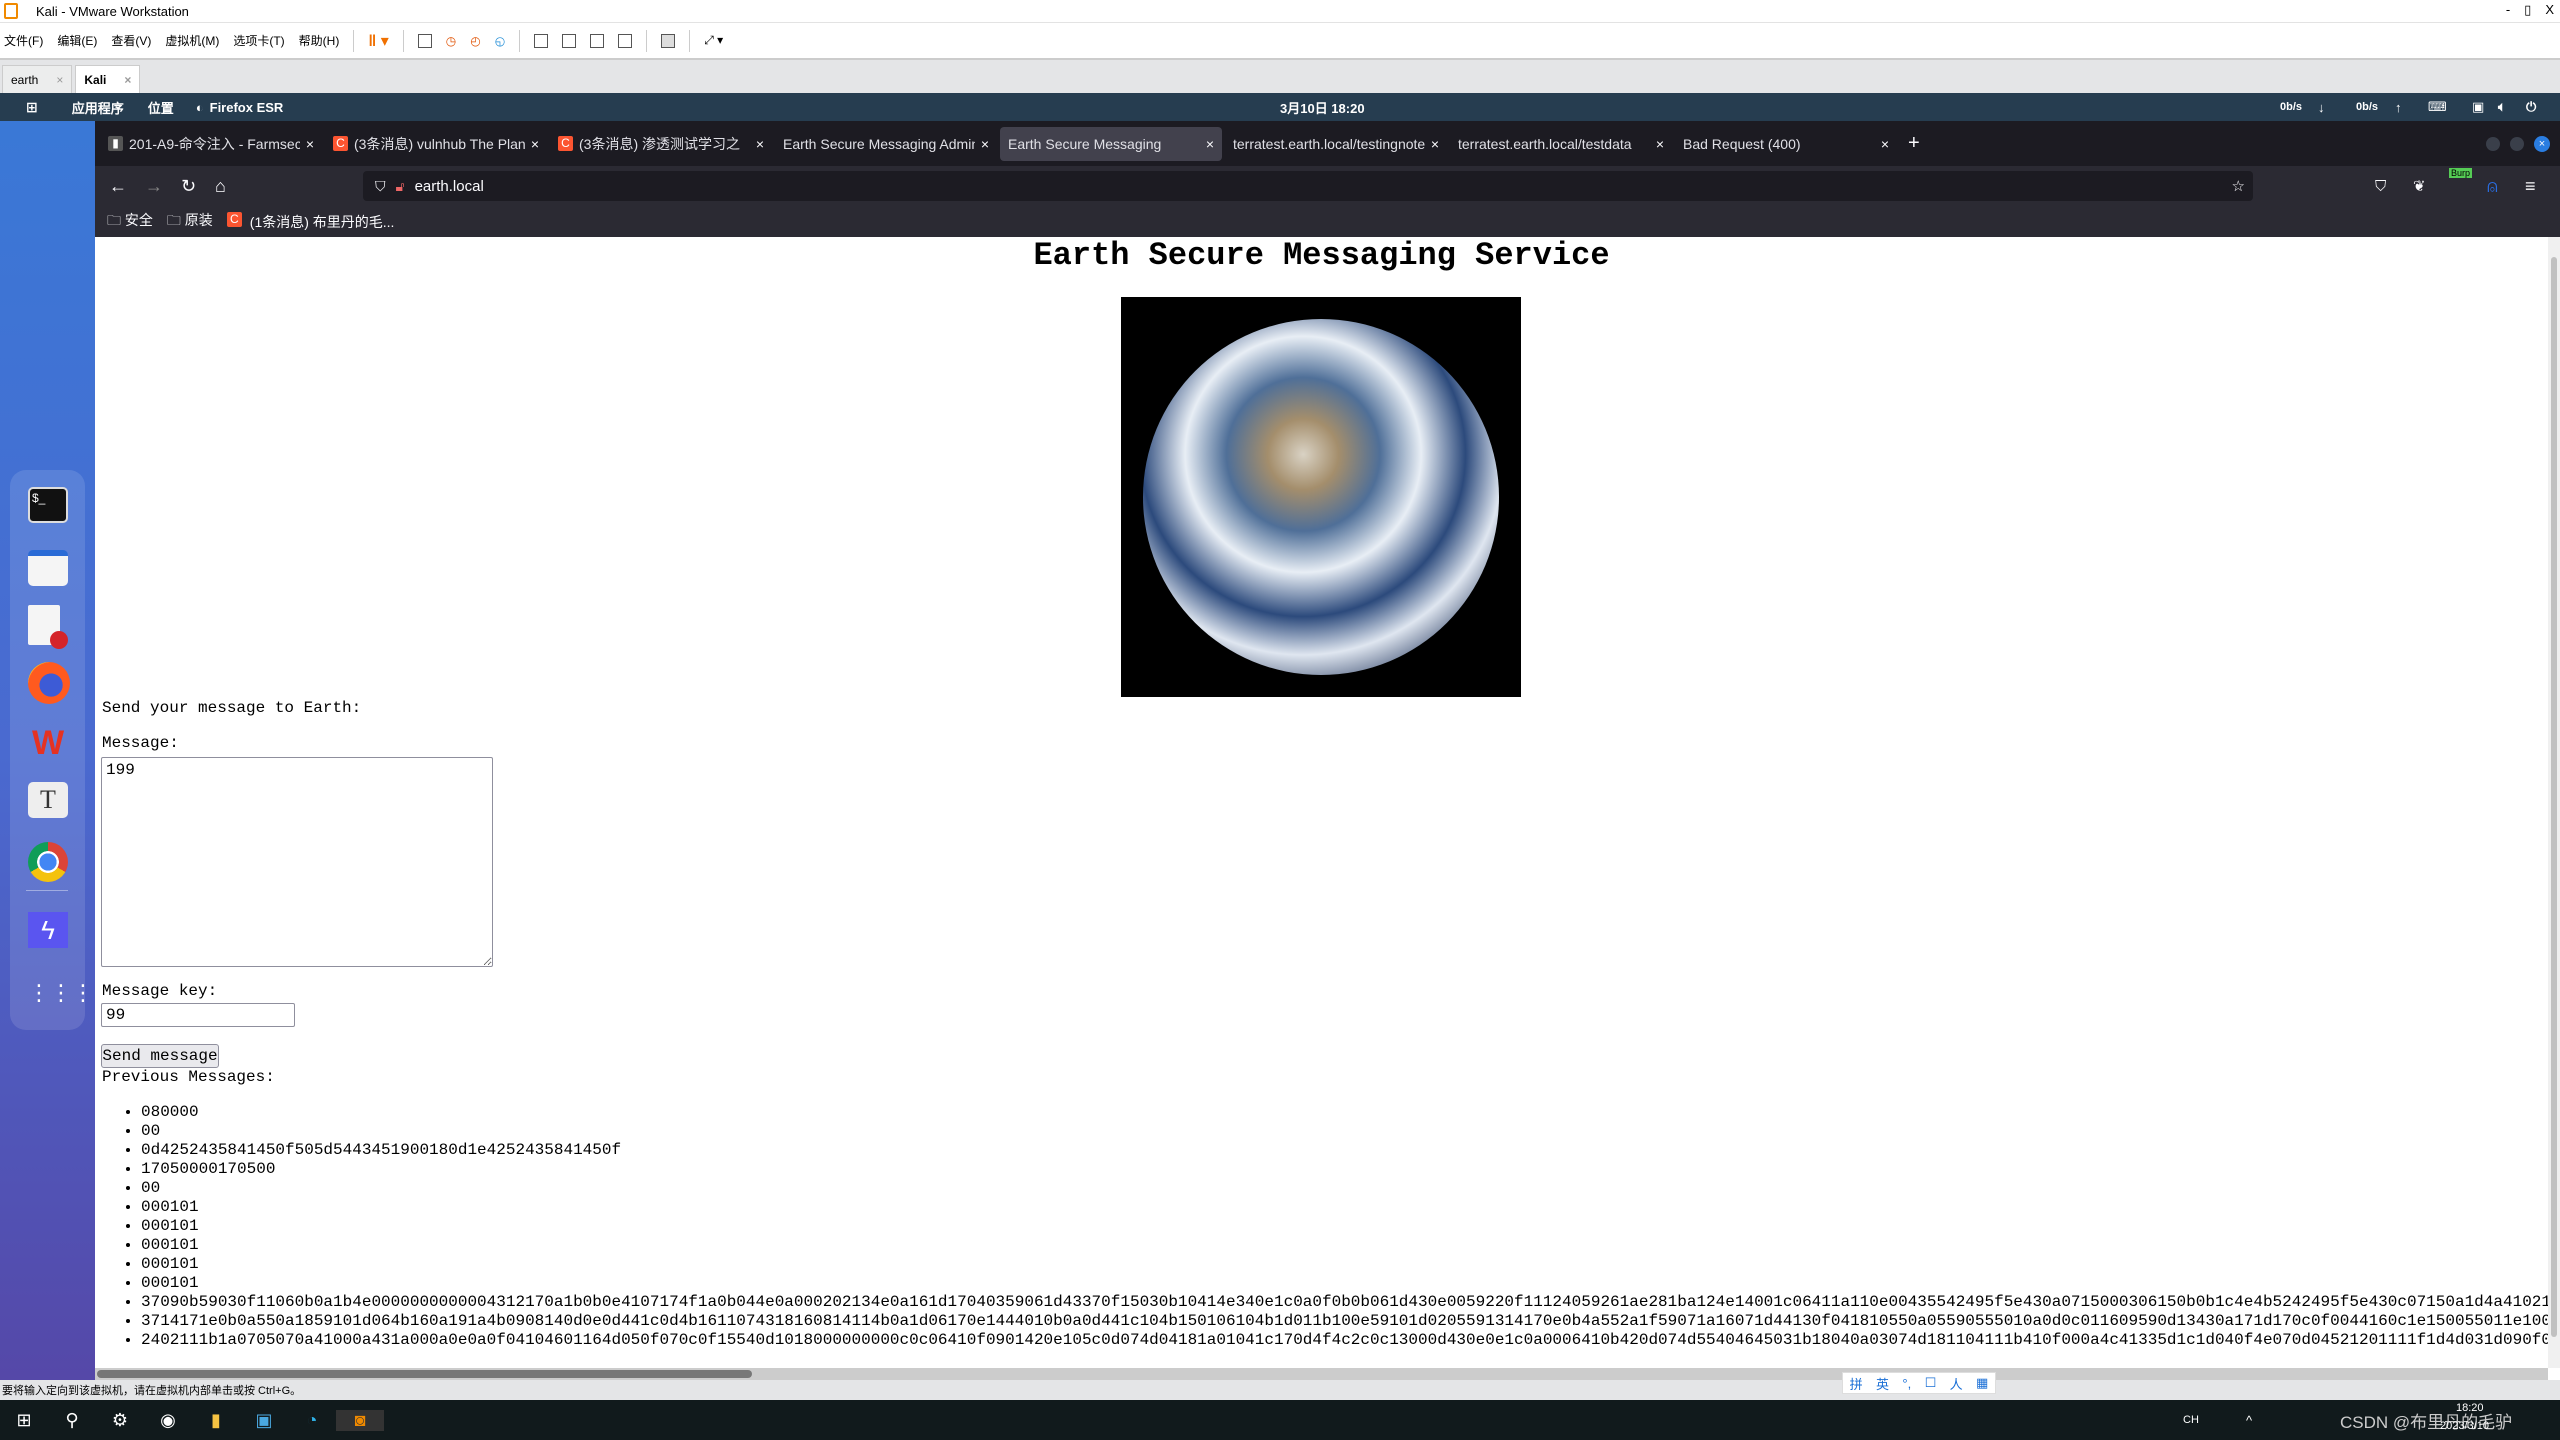 This screenshot has width=2560, height=1440. What do you see at coordinates (541, 40) in the screenshot?
I see `library-icon` at bounding box center [541, 40].